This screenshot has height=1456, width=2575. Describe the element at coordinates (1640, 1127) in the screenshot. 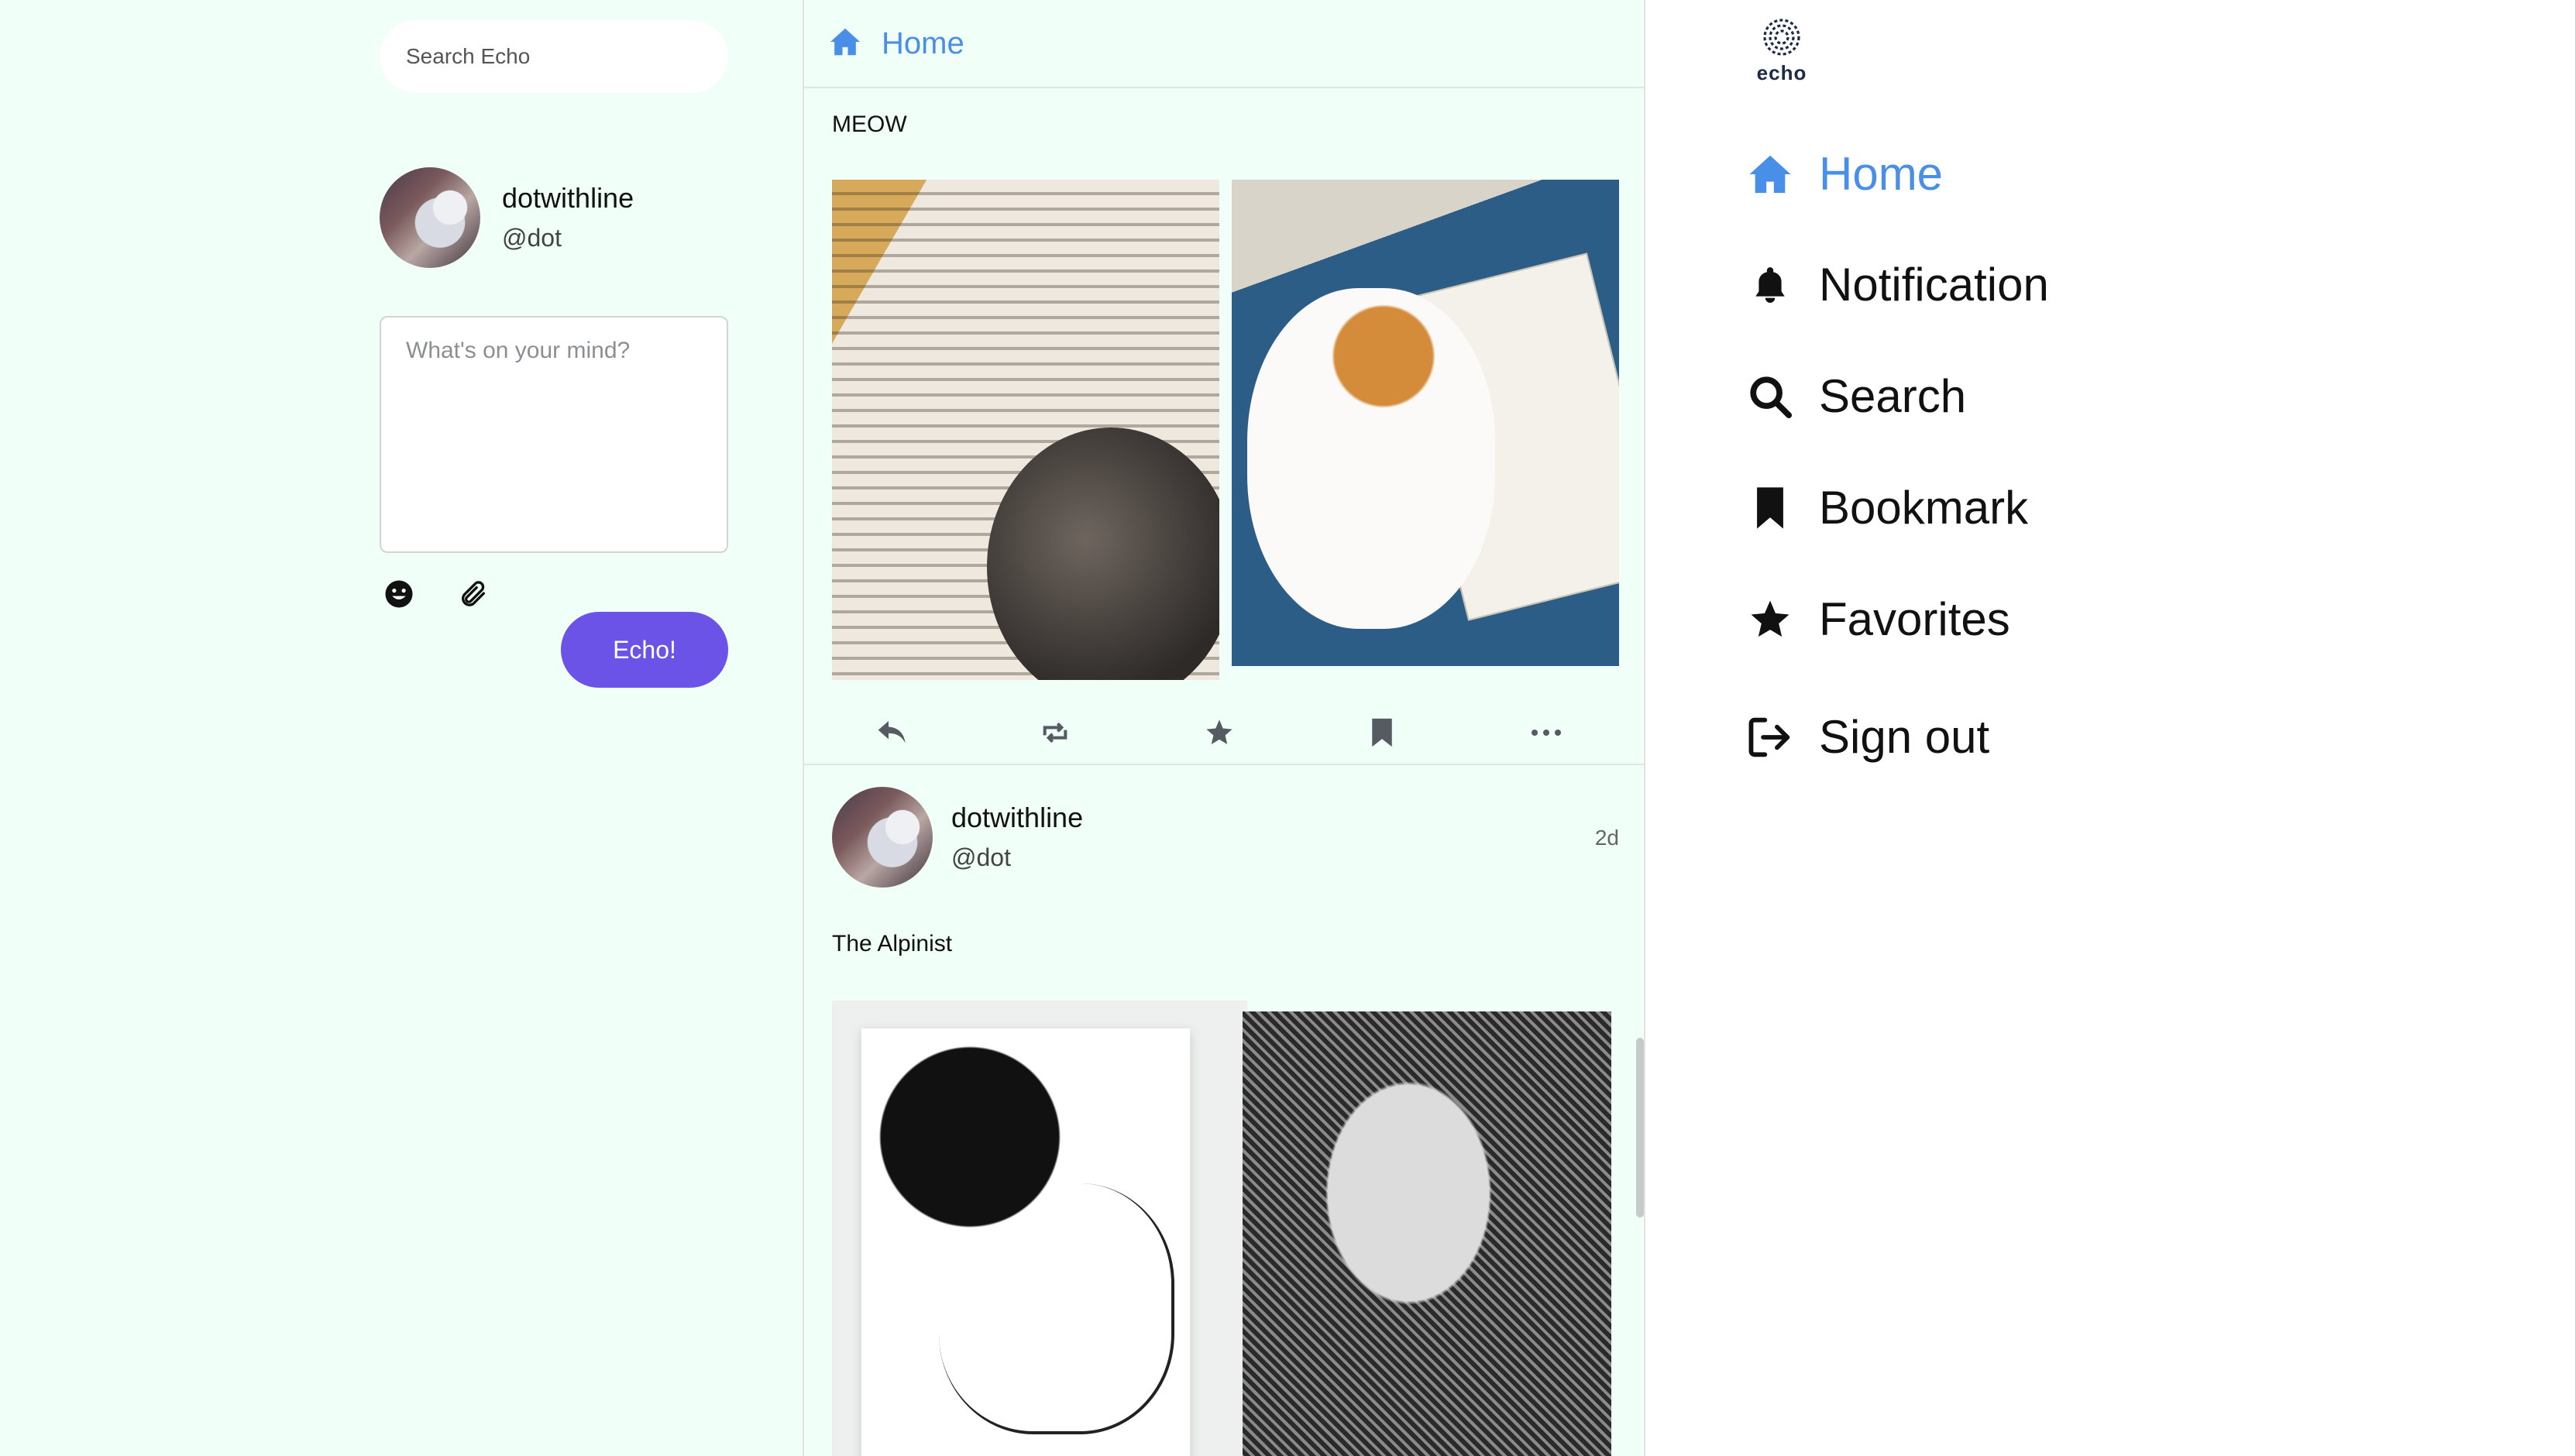

I see `feed-scrollbar` at that location.